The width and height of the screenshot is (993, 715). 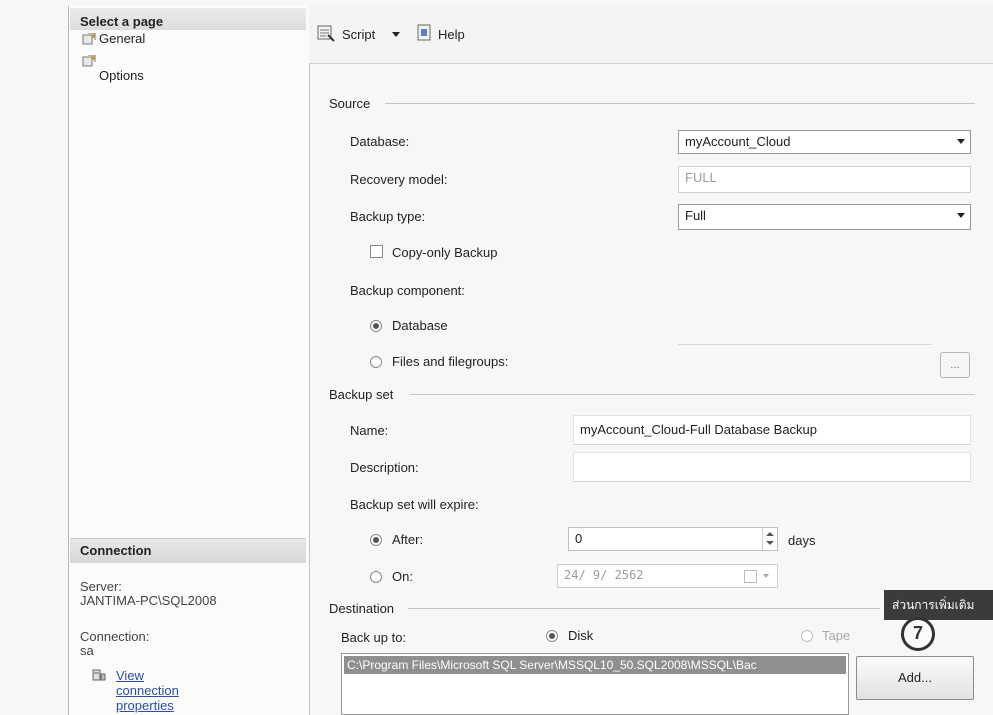 I want to click on destination-section-title: Destination, so click(x=362, y=608).